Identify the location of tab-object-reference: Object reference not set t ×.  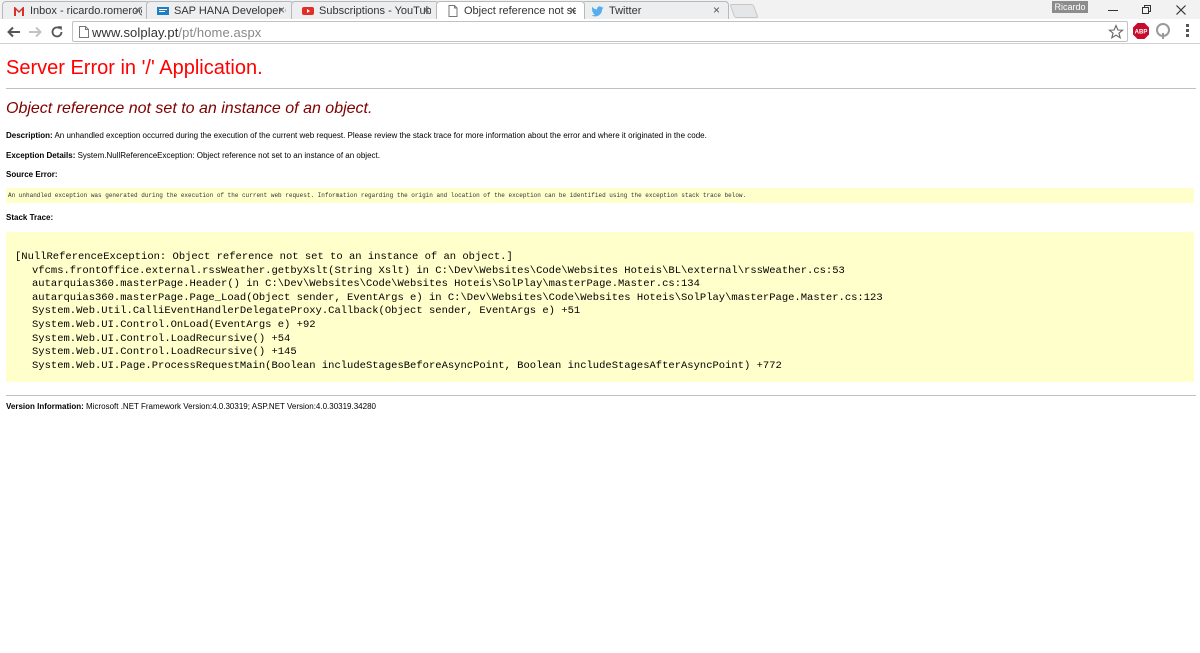
(510, 10).